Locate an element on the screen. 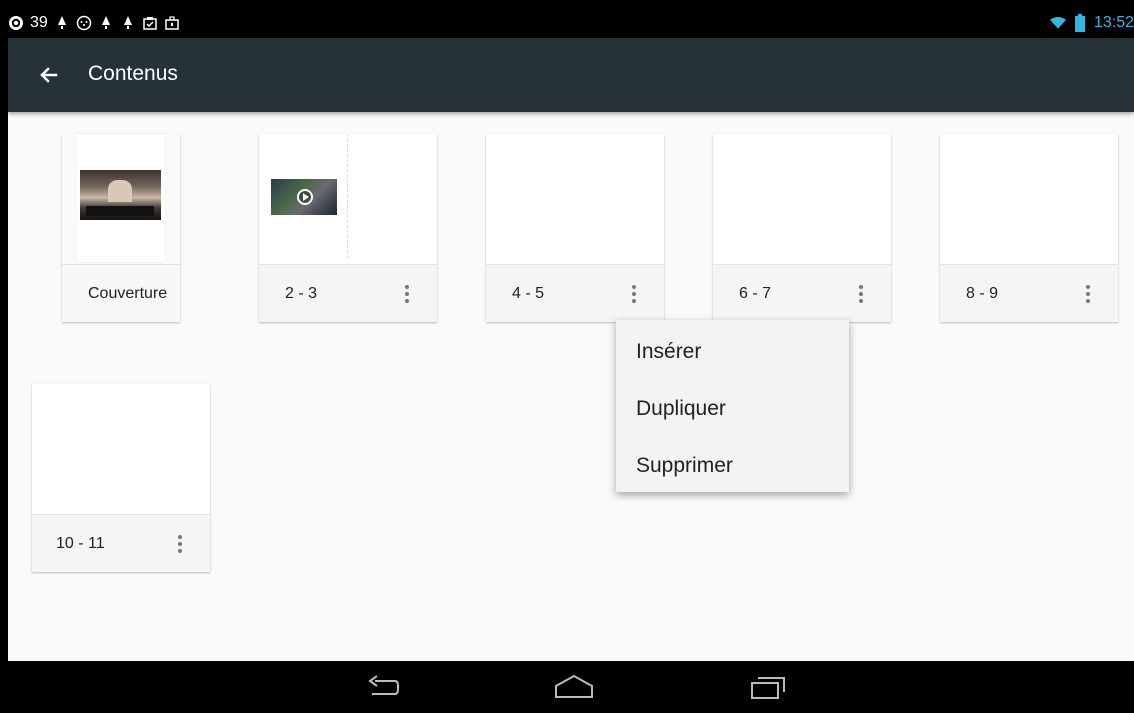 This screenshot has width=1134, height=713. wifi-icon is located at coordinates (1057, 23).